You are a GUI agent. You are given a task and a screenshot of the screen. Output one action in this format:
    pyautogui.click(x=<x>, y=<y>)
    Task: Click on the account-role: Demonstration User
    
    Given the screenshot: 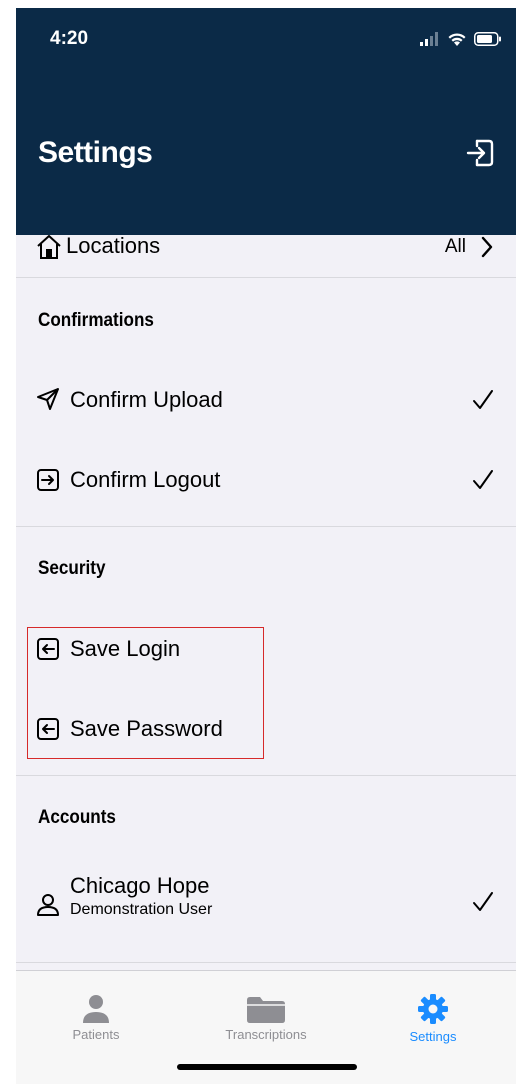 What is the action you would take?
    pyautogui.click(x=141, y=909)
    